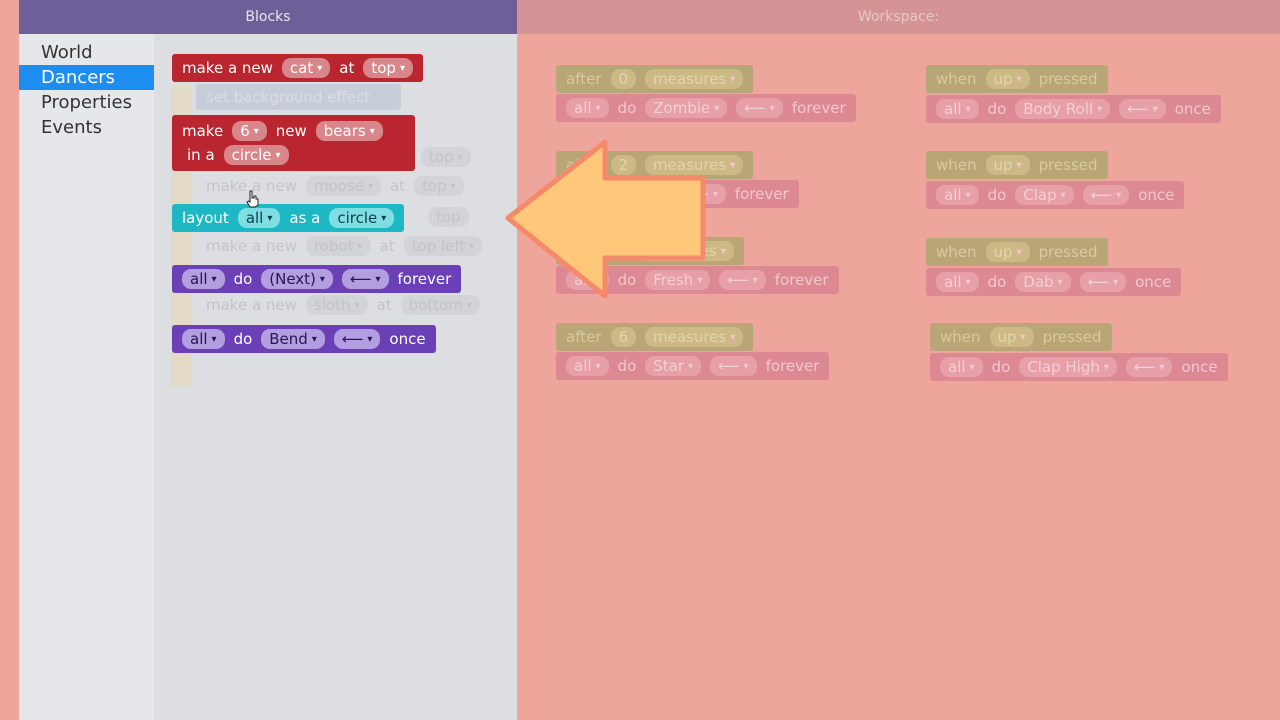 The image size is (1280, 720). What do you see at coordinates (349, 131) in the screenshot?
I see `animal-dropdown: bears ▾` at bounding box center [349, 131].